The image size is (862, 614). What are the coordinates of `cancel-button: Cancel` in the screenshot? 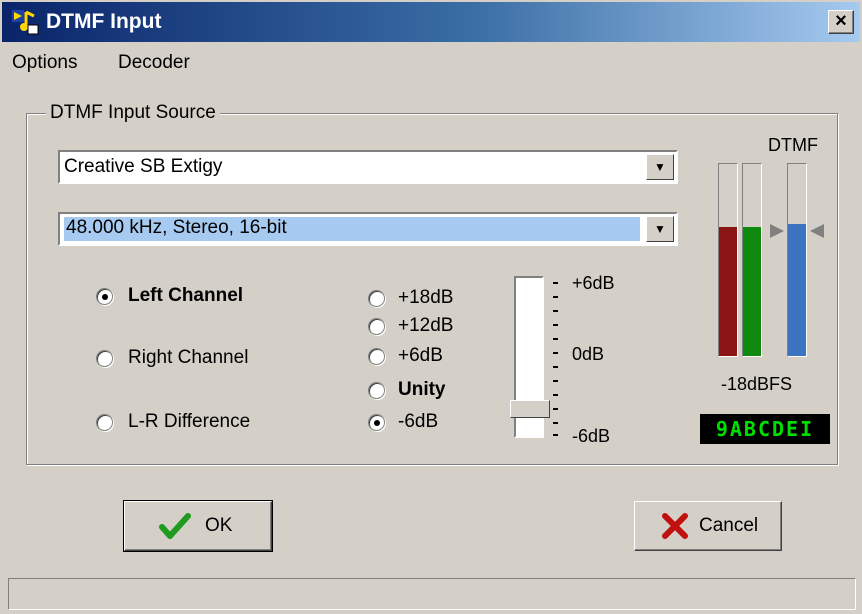 It's located at (708, 526).